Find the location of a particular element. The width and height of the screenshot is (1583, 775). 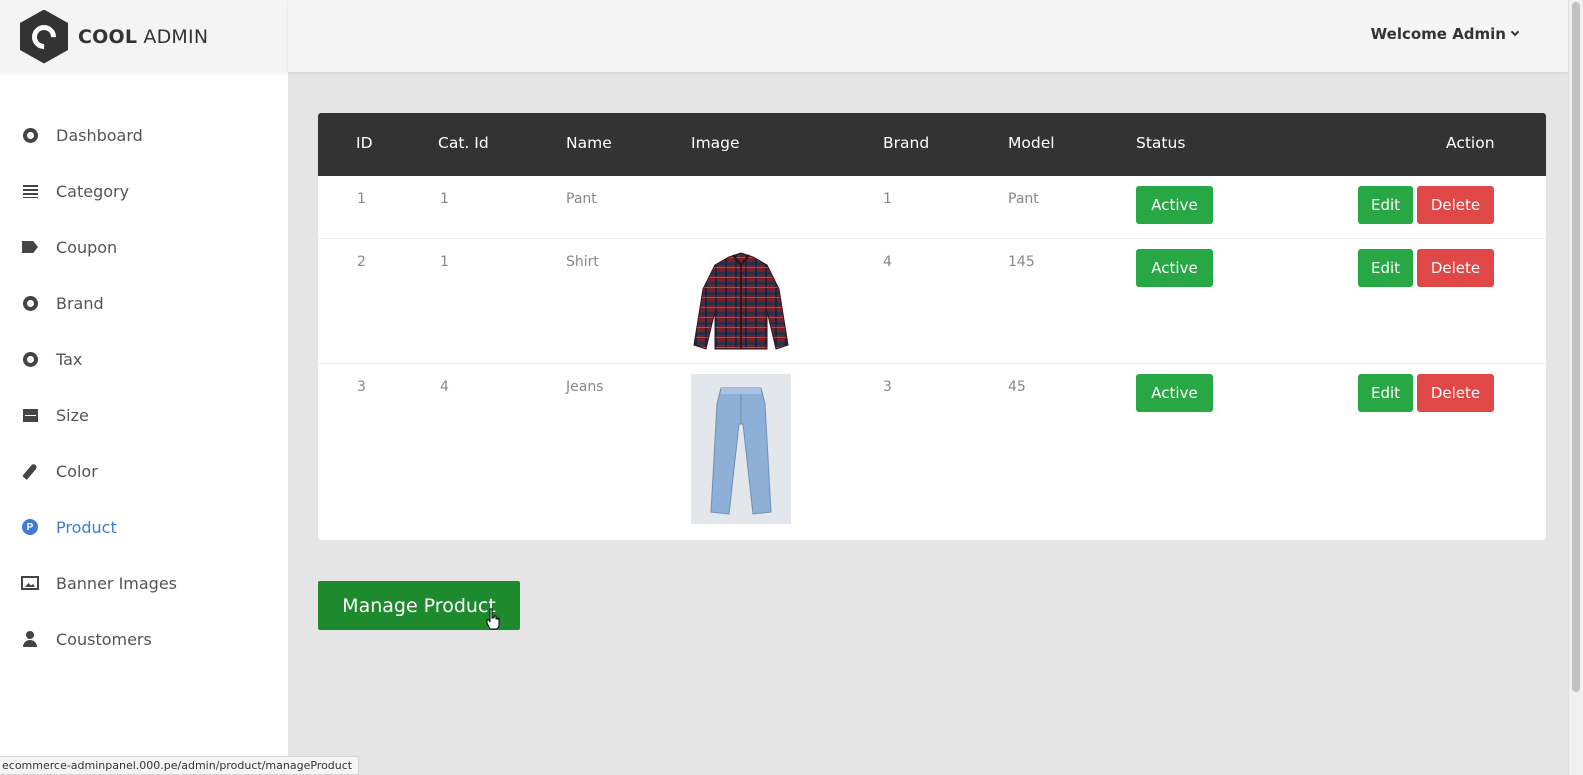

user-icon is located at coordinates (30, 639).